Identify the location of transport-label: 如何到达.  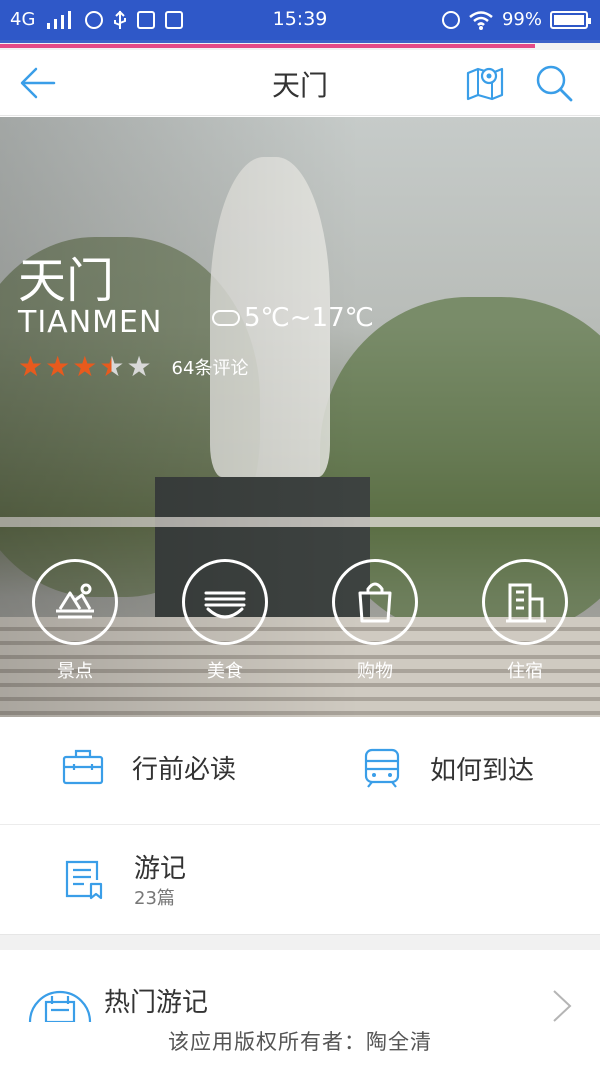
(482, 770).